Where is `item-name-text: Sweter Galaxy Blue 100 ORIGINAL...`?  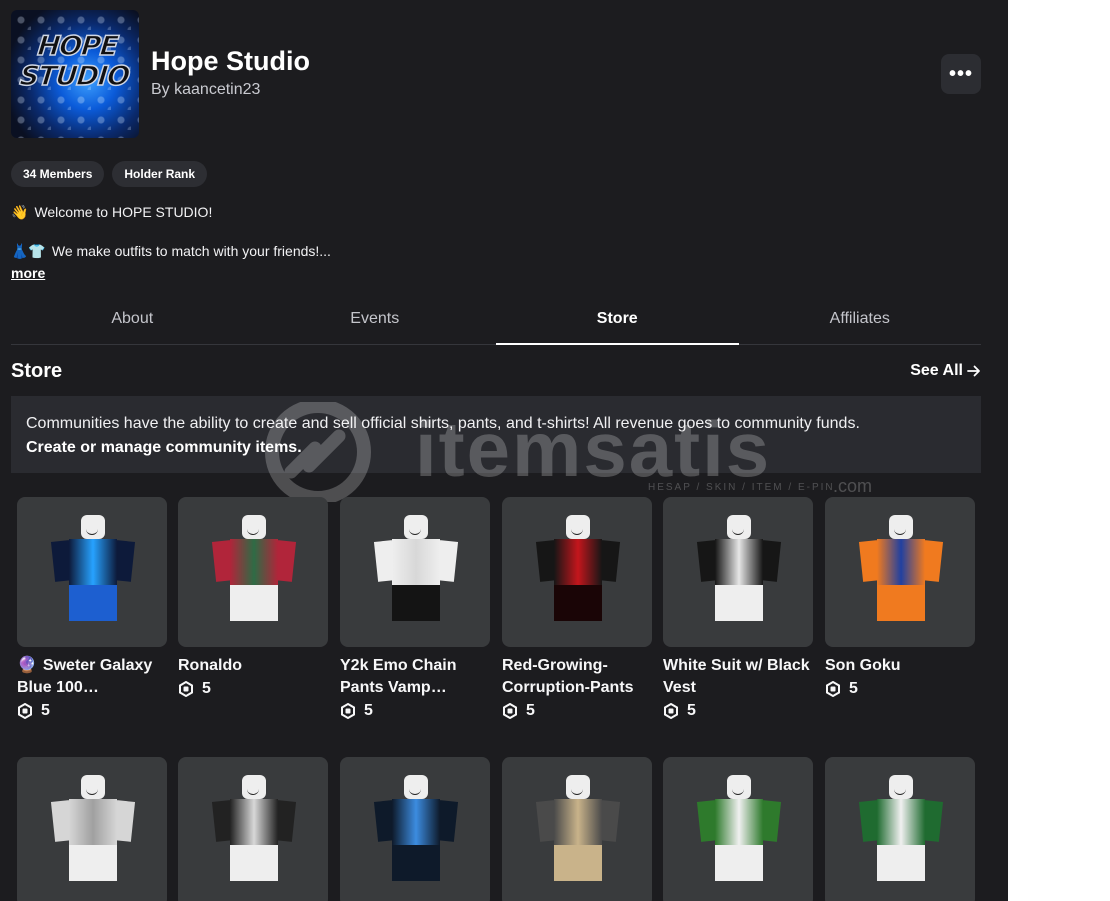 item-name-text: Sweter Galaxy Blue 100 ORIGINAL... is located at coordinates (85, 676).